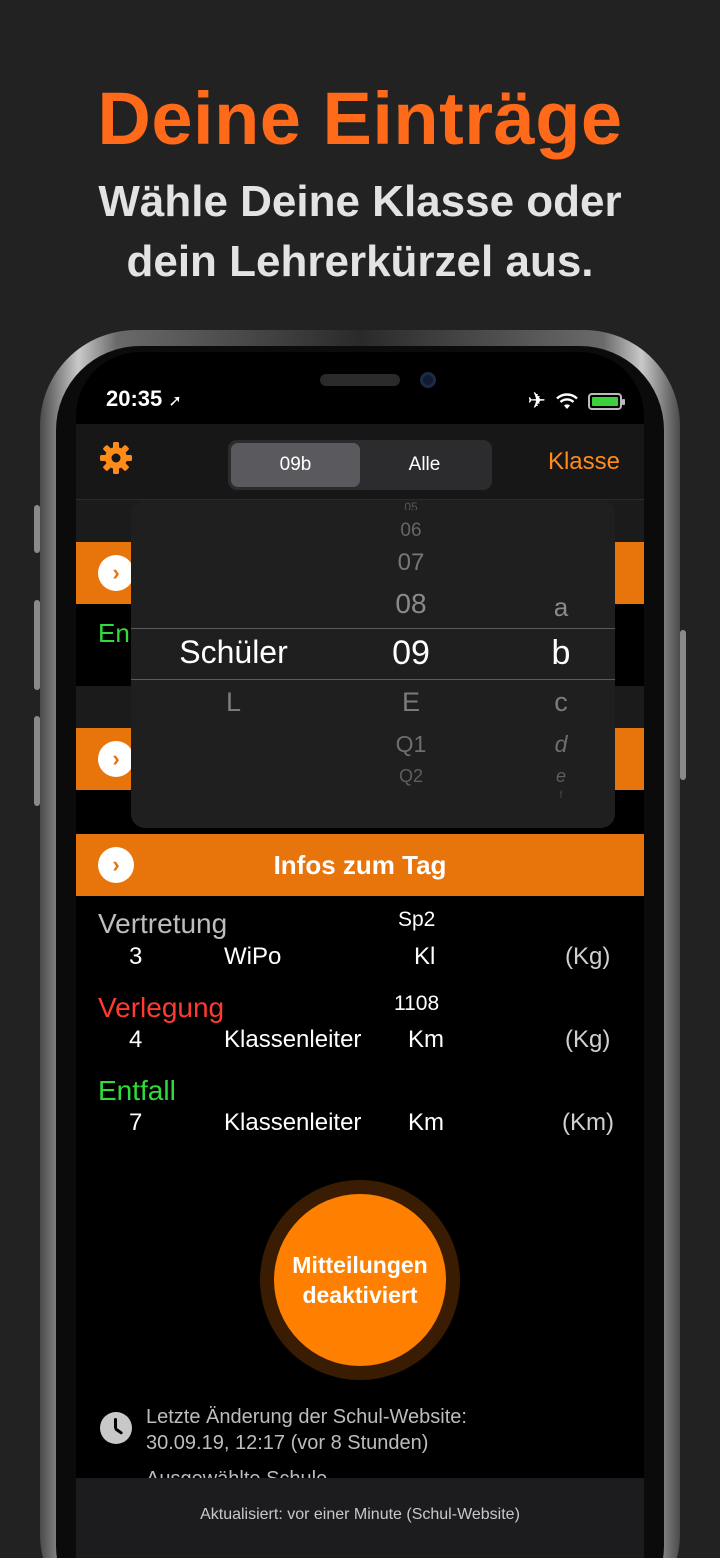 Image resolution: width=720 pixels, height=1558 pixels. I want to click on picker-col3-option: f, so click(561, 794).